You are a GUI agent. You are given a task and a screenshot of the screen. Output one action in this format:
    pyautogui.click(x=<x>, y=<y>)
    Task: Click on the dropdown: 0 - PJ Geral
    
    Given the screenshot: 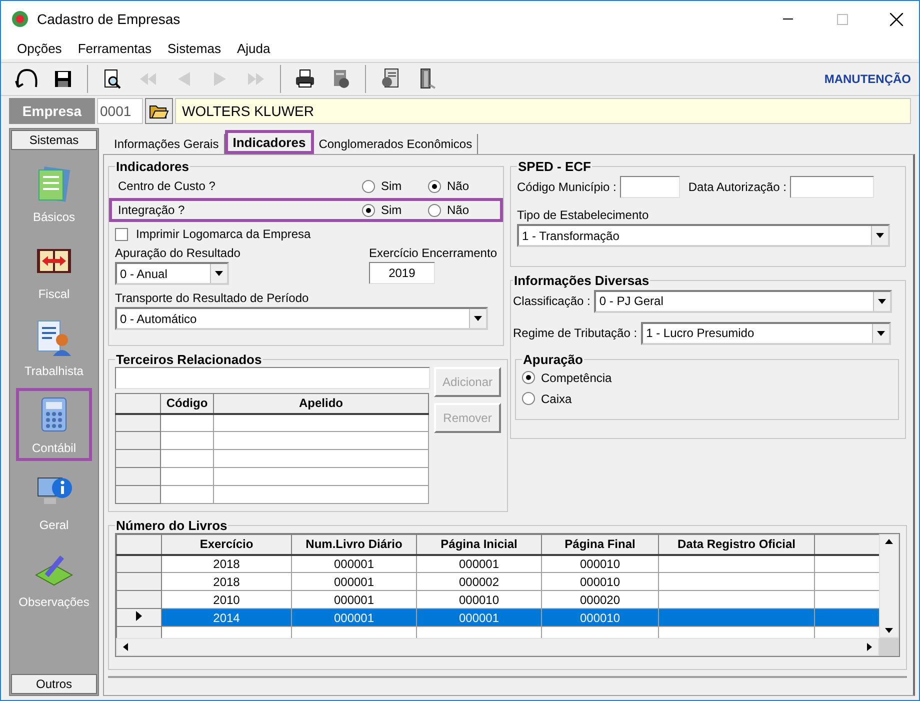 What is the action you would take?
    pyautogui.click(x=743, y=301)
    